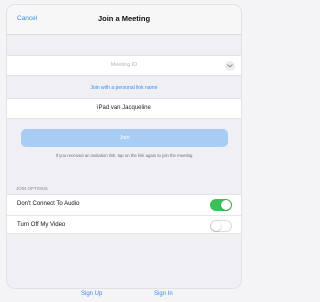 The height and width of the screenshot is (302, 320). I want to click on chevron-down-icon, so click(230, 66).